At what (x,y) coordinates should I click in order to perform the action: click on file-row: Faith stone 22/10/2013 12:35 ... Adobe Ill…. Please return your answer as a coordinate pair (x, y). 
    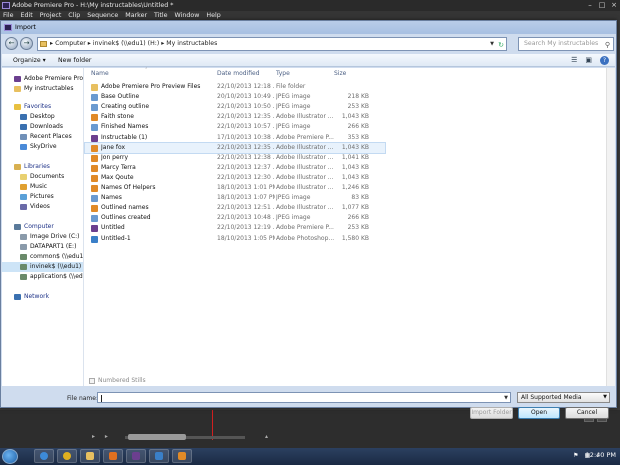
    Looking at the image, I should click on (235, 117).